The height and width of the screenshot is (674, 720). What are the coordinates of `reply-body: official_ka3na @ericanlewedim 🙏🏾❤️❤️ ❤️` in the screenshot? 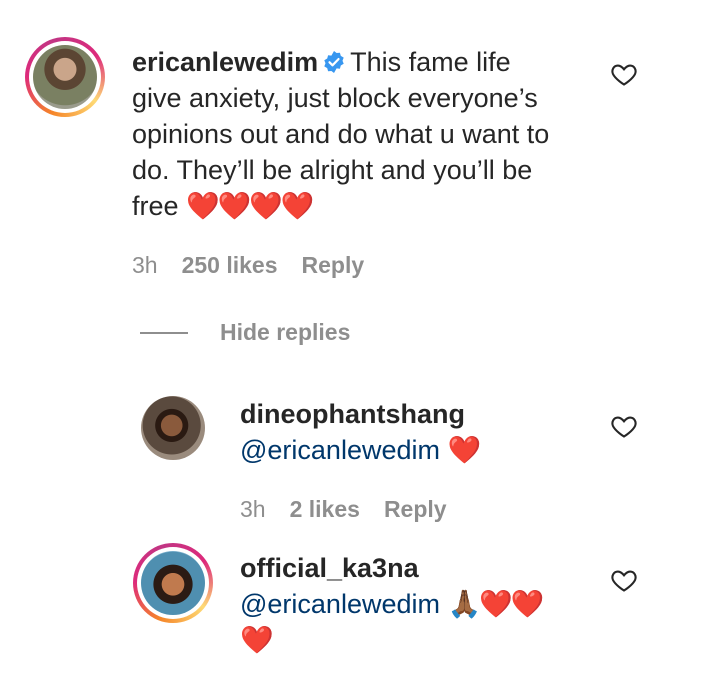 It's located at (420, 604).